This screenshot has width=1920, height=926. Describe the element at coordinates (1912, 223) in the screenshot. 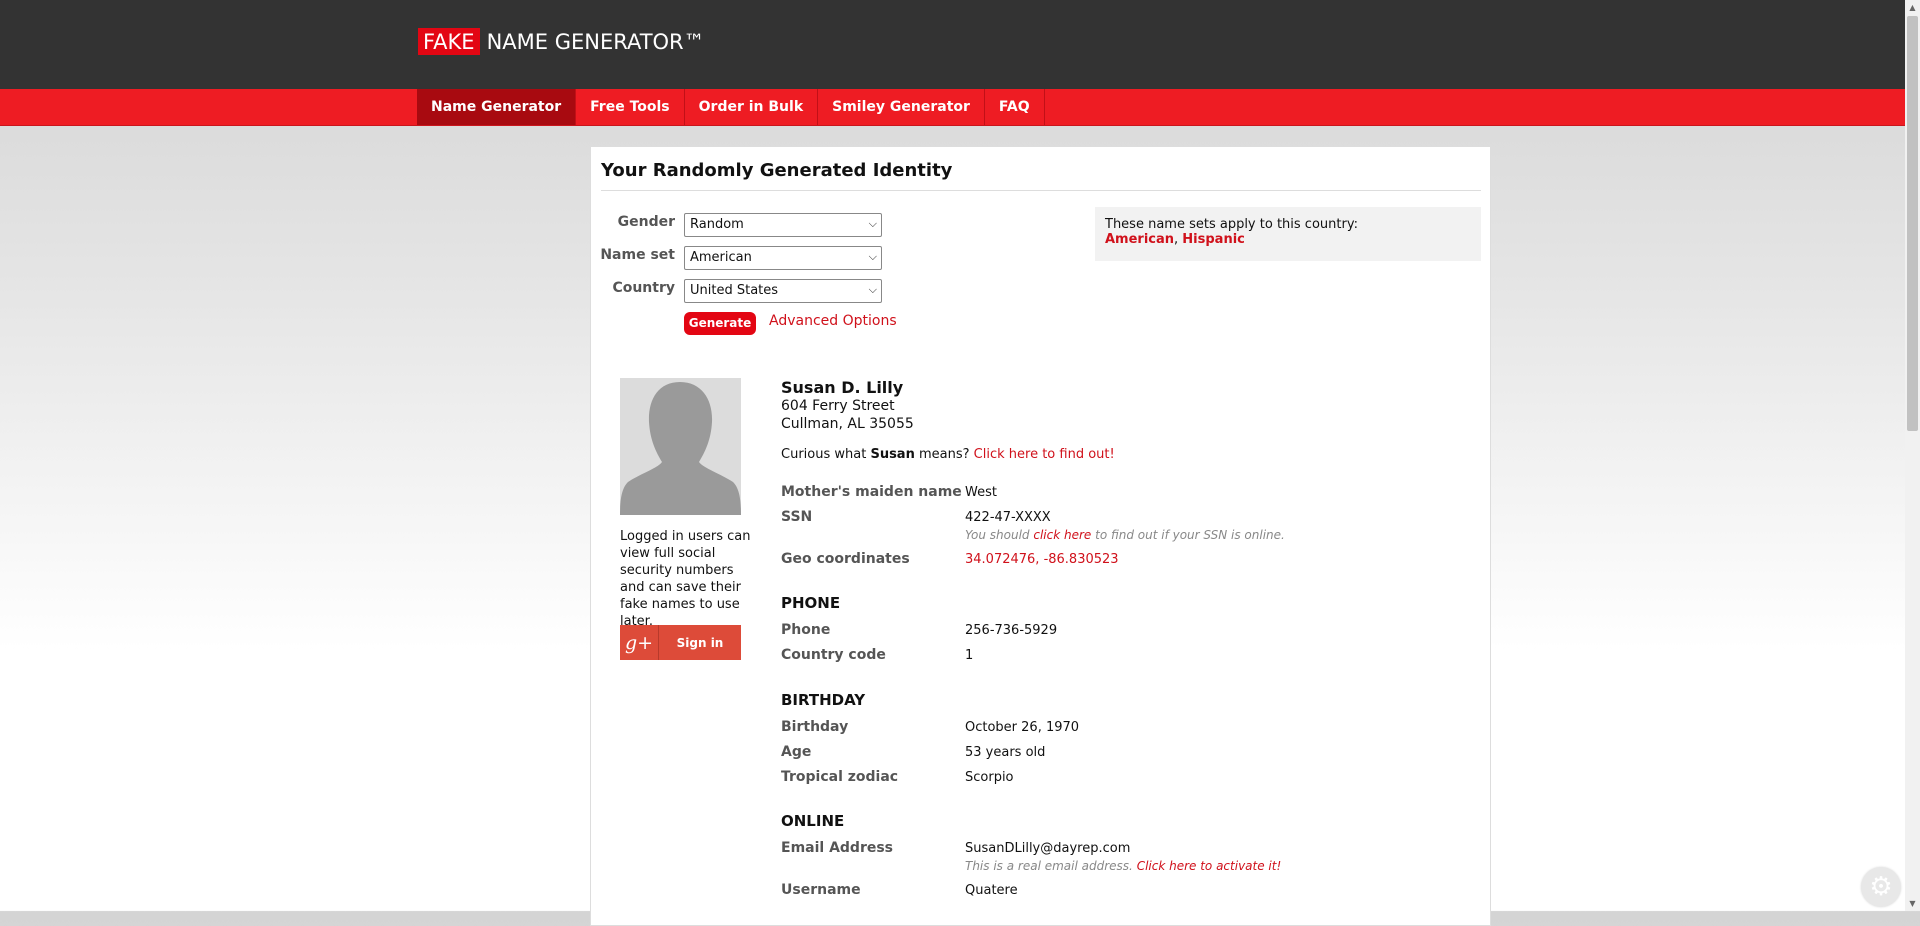

I see `scrollbar-thumb` at that location.